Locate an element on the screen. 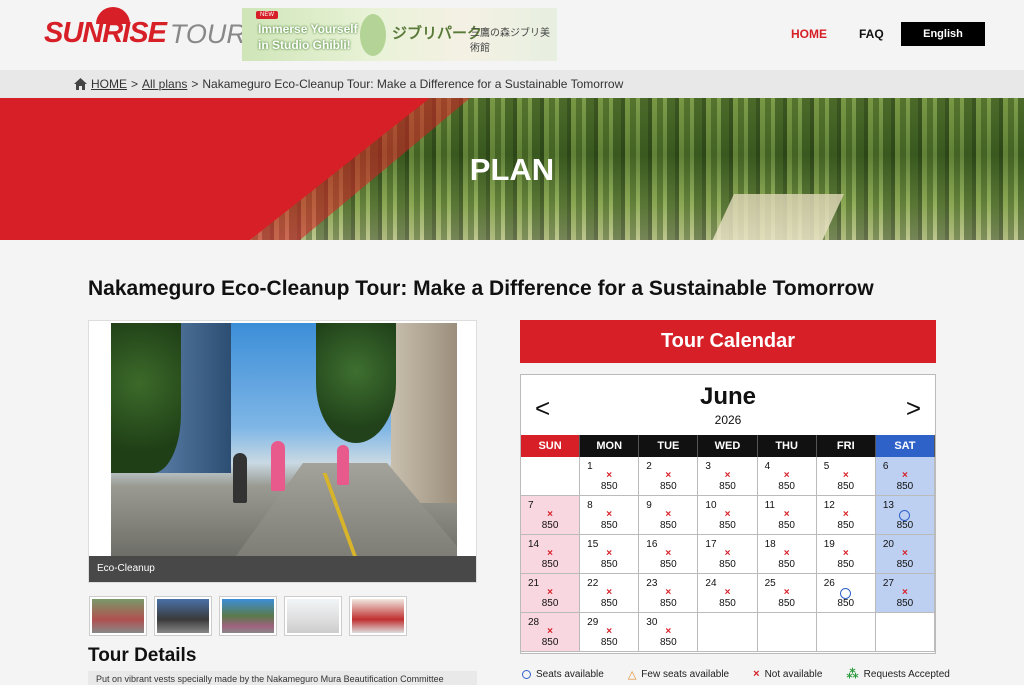 The image size is (1024, 685). legend-not-available: × Not available is located at coordinates (788, 674).